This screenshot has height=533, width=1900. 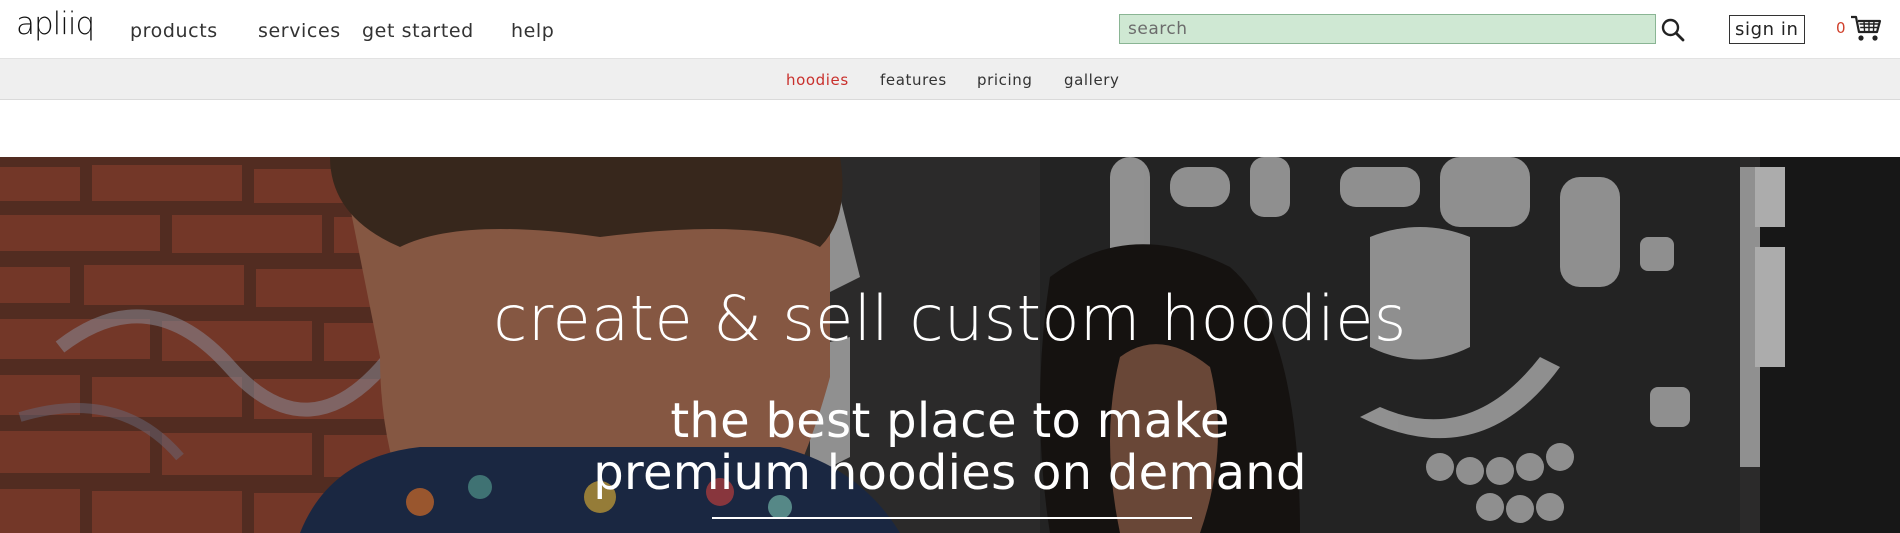 I want to click on hero-subtitle-line-1: the best place to make, so click(x=950, y=421).